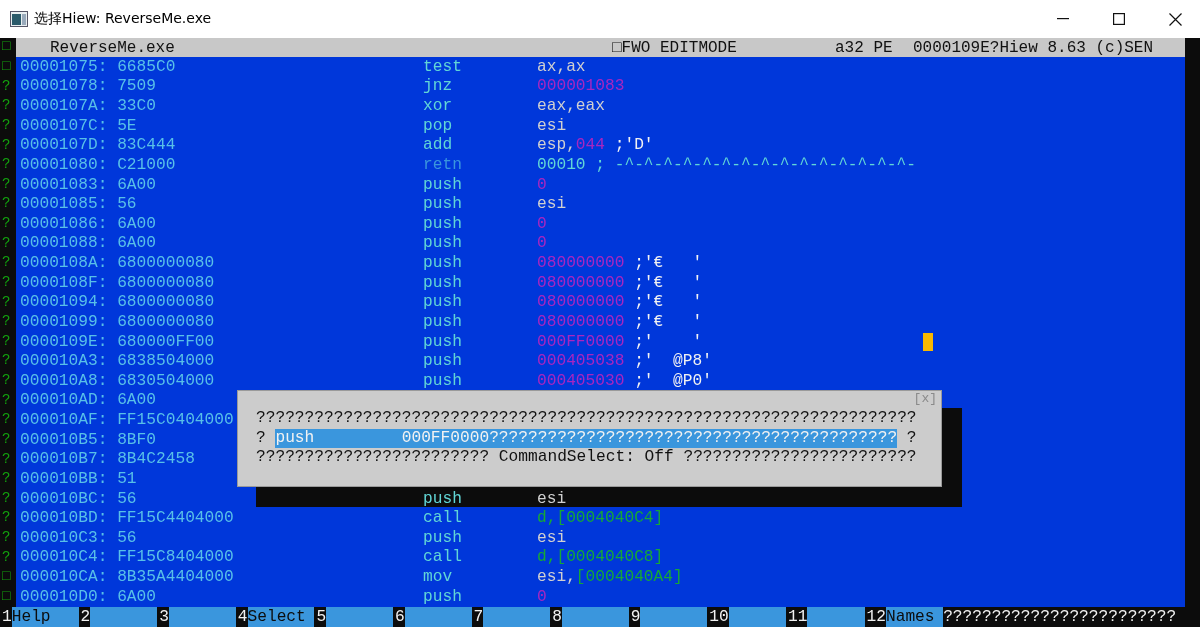 The image size is (1200, 627). What do you see at coordinates (88, 400) in the screenshot?
I see `address-cell: 000010AD: 6A00` at bounding box center [88, 400].